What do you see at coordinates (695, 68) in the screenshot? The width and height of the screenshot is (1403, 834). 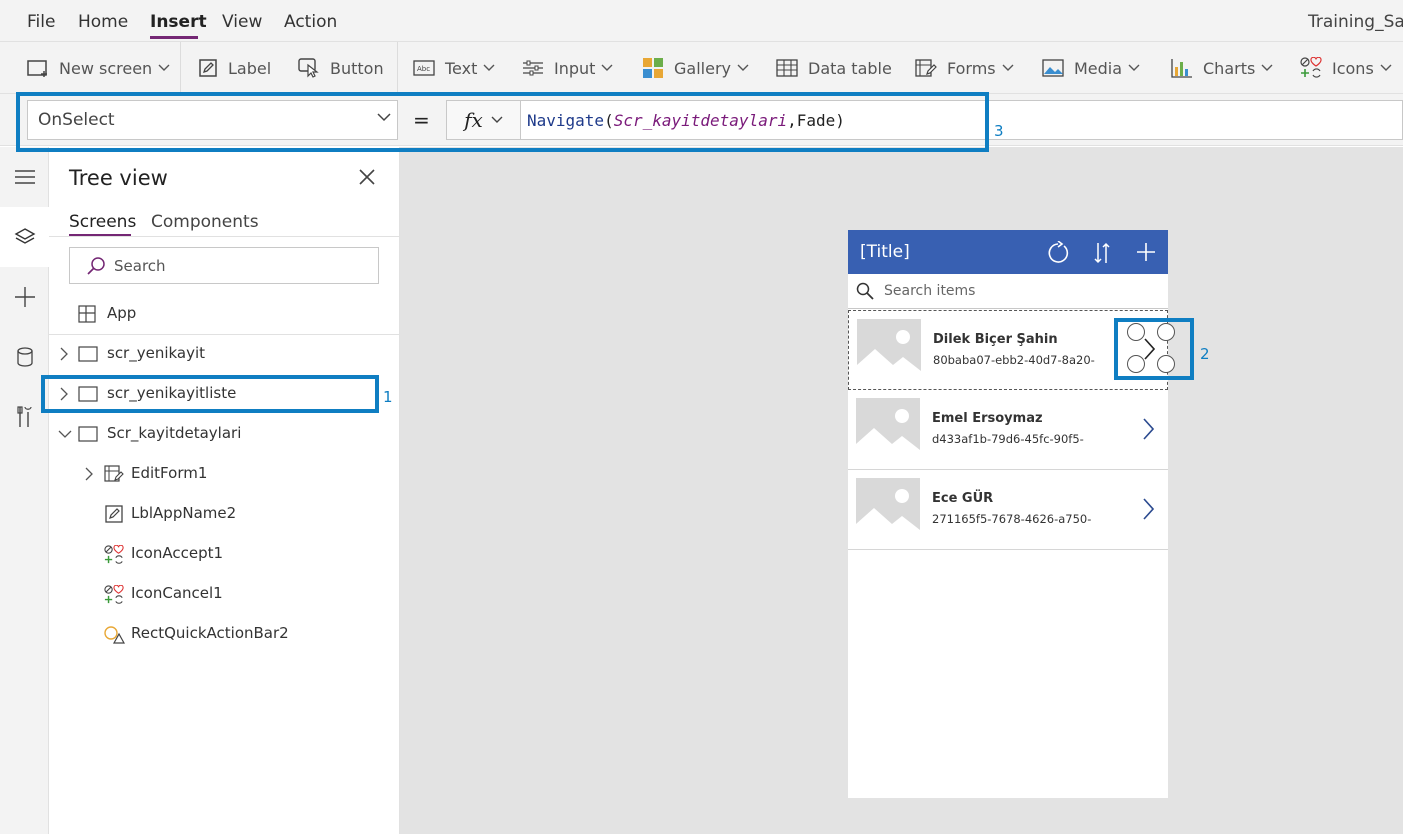 I see `gallery-button: Gallery` at bounding box center [695, 68].